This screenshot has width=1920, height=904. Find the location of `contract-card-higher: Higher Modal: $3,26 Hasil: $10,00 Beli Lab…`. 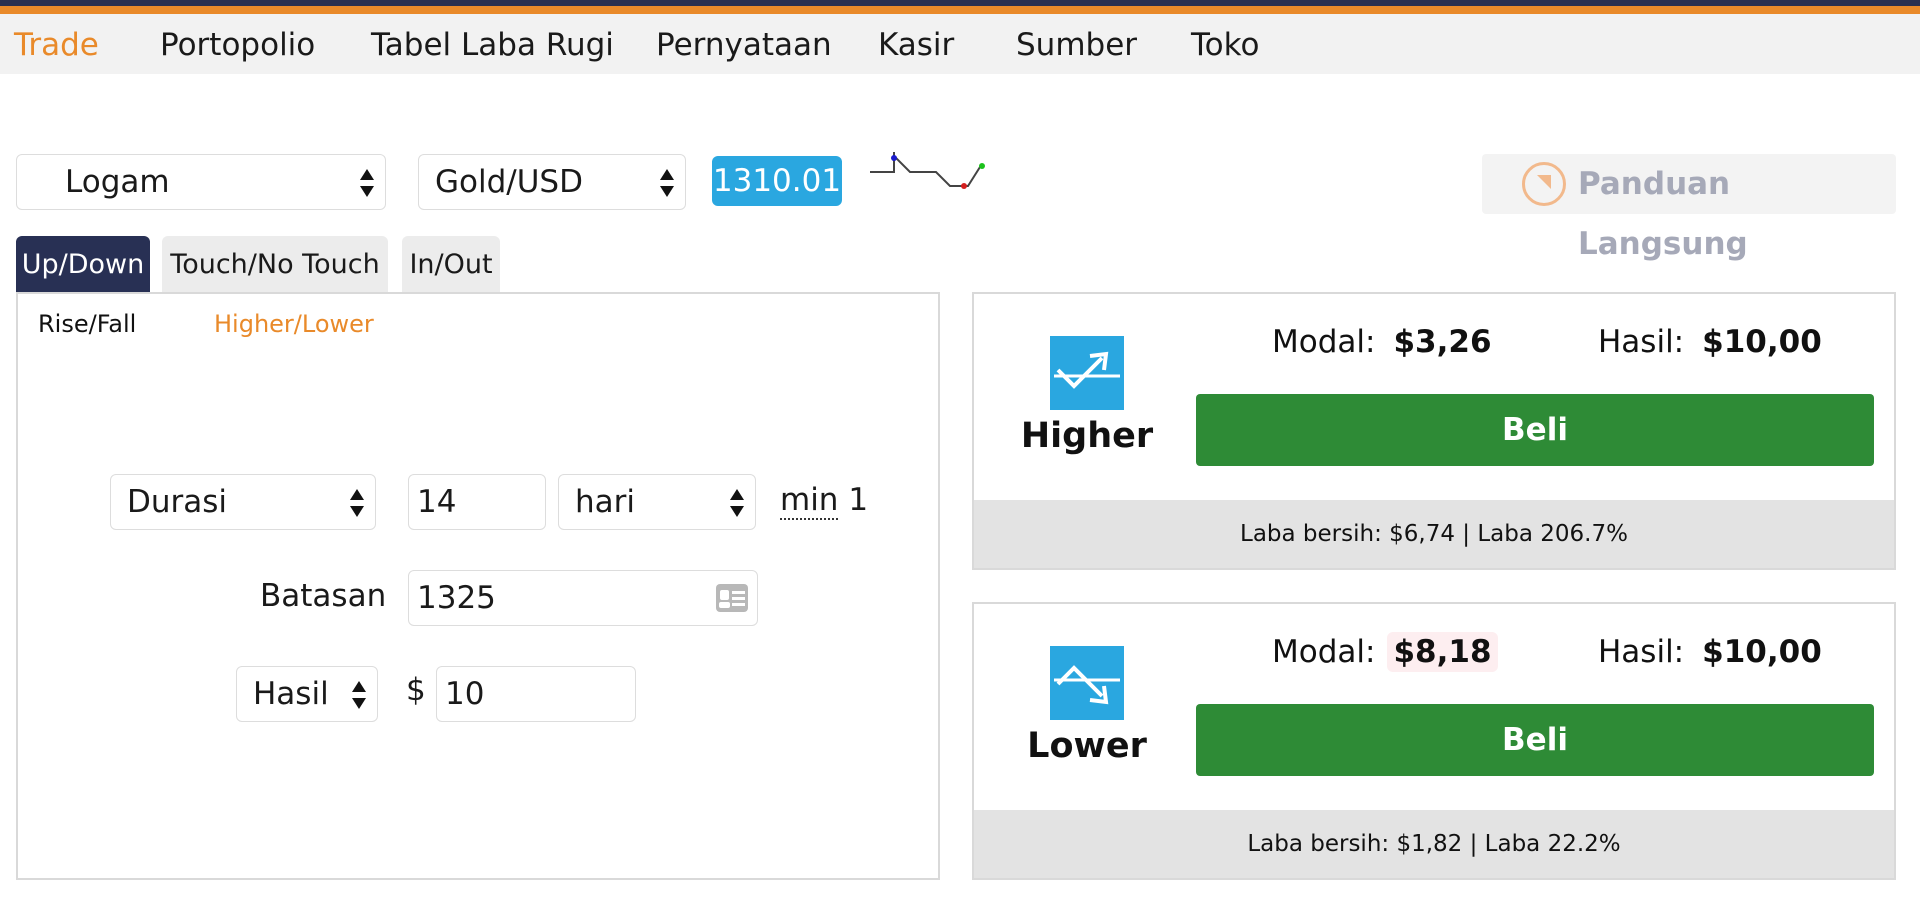

contract-card-higher: Higher Modal: $3,26 Hasil: $10,00 Beli Lab… is located at coordinates (1434, 431).